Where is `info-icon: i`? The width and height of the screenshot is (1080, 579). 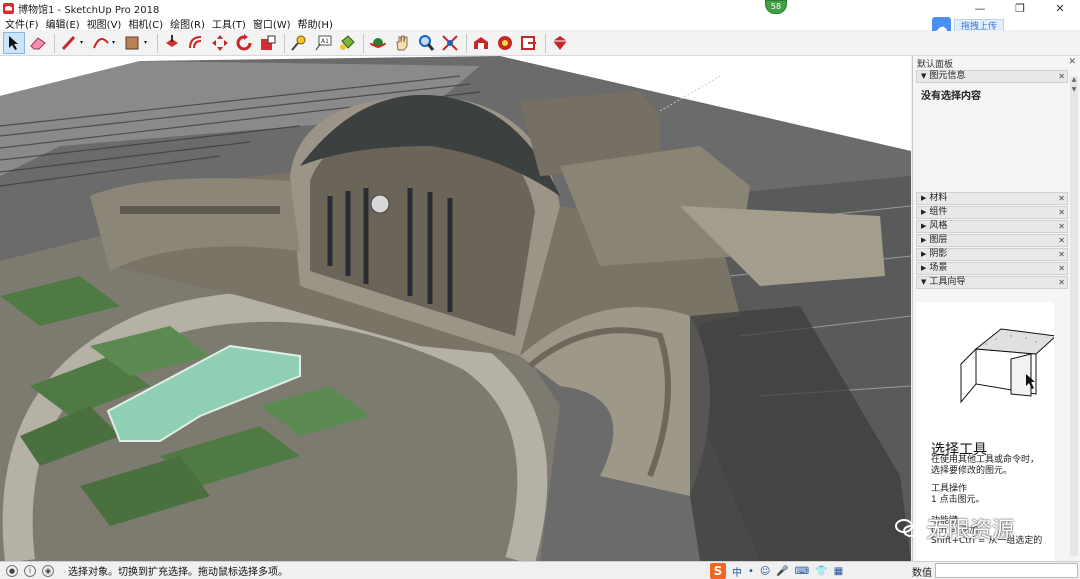
info-icon: i is located at coordinates (30, 570).